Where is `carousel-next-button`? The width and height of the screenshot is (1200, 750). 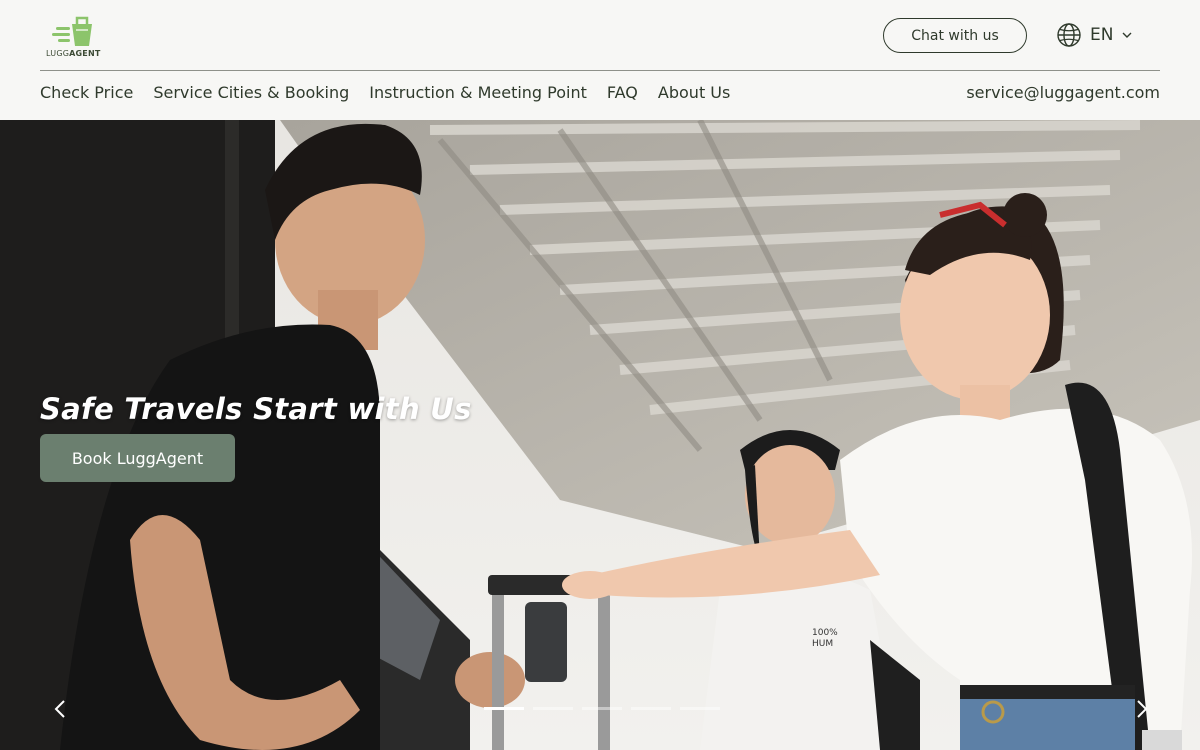 carousel-next-button is located at coordinates (1141, 709).